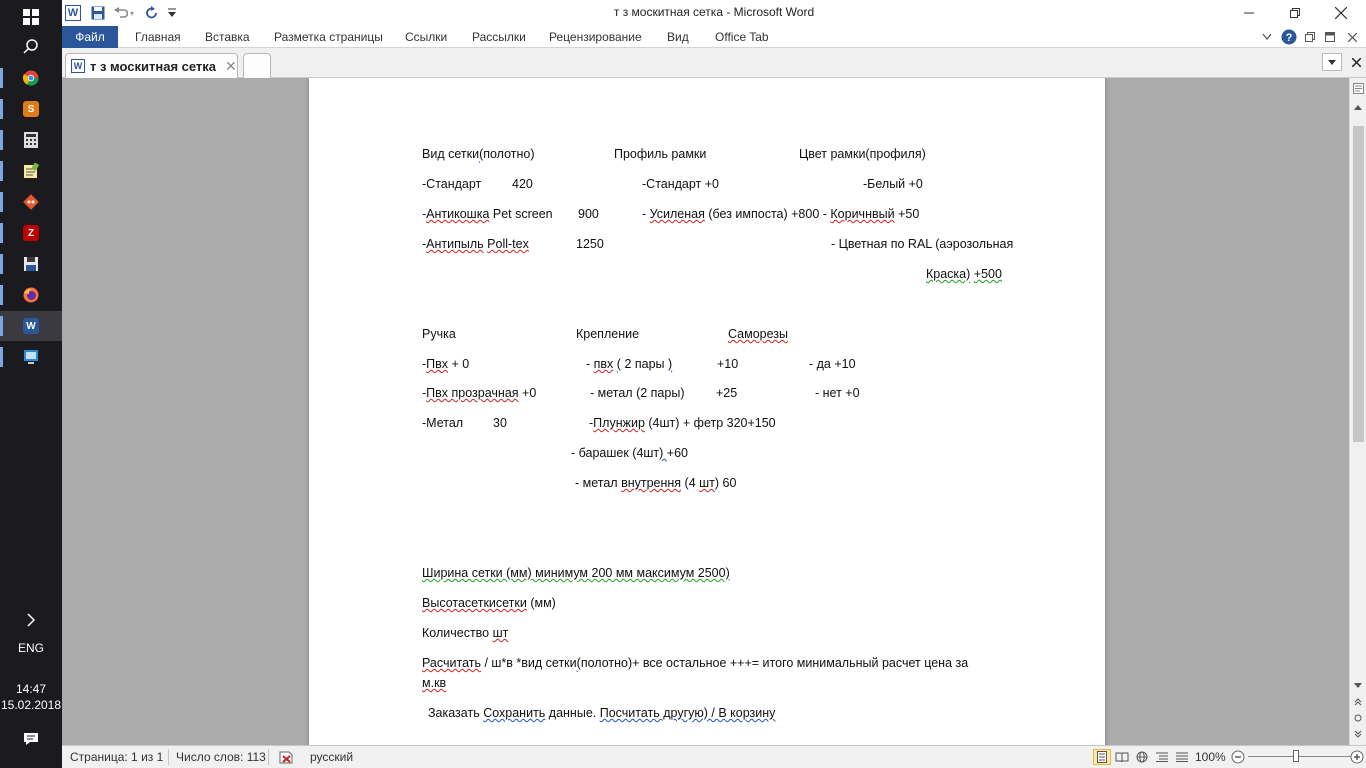 This screenshot has width=1366, height=768. I want to click on chrome-icon, so click(31, 78).